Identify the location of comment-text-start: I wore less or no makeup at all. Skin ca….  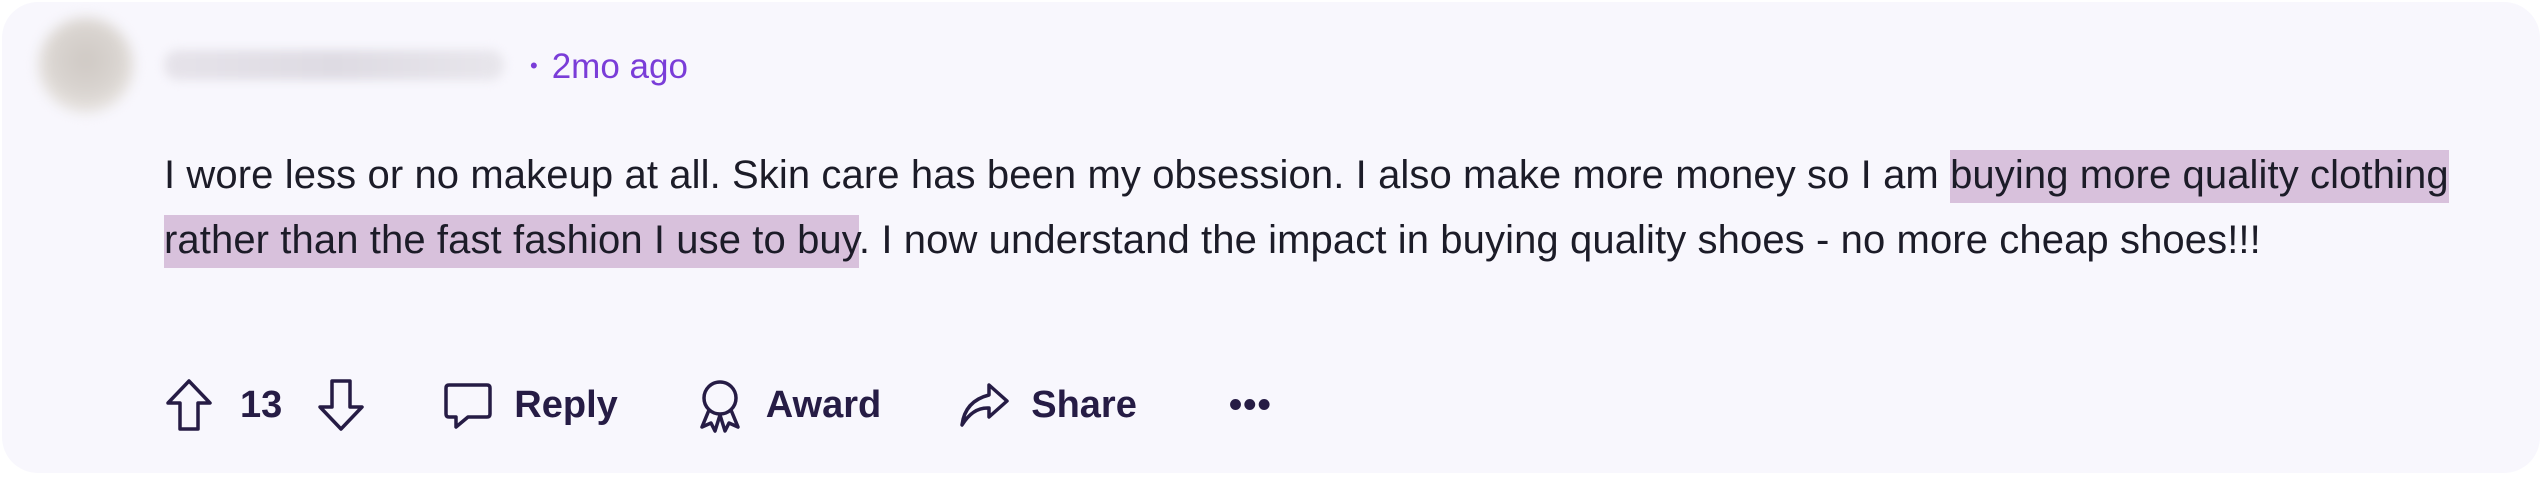
(1057, 175).